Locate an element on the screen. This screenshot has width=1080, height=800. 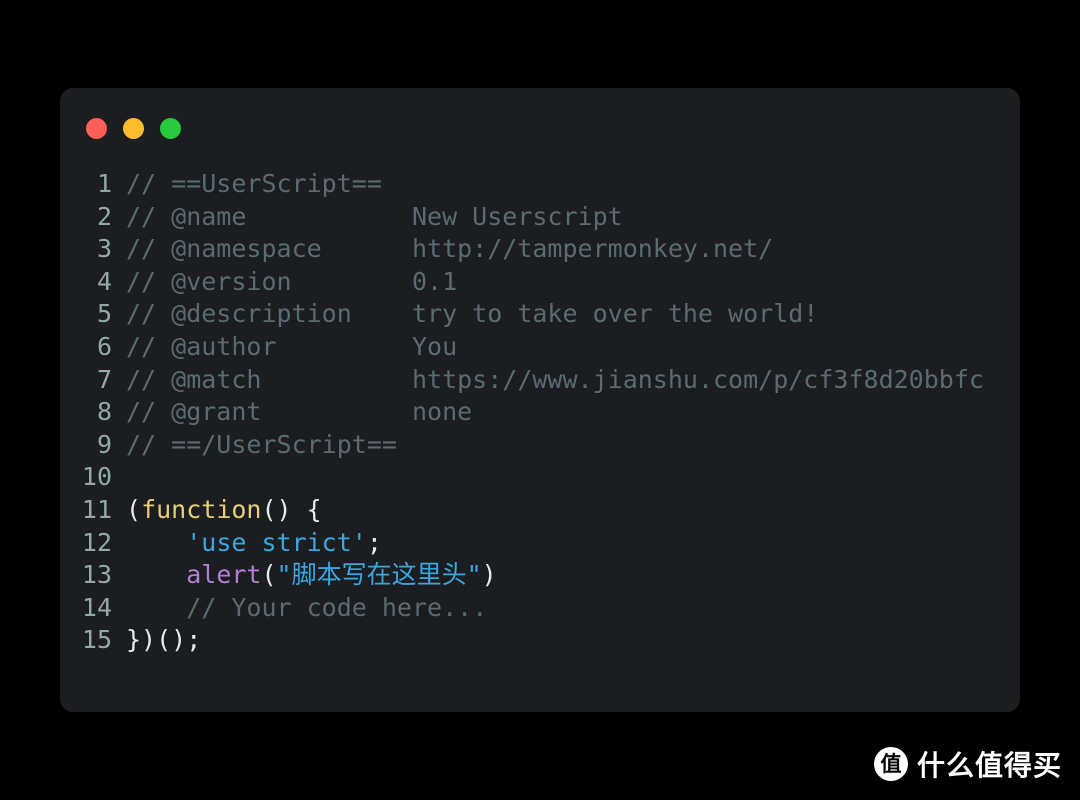
line-number: 6 is located at coordinates (104, 346).